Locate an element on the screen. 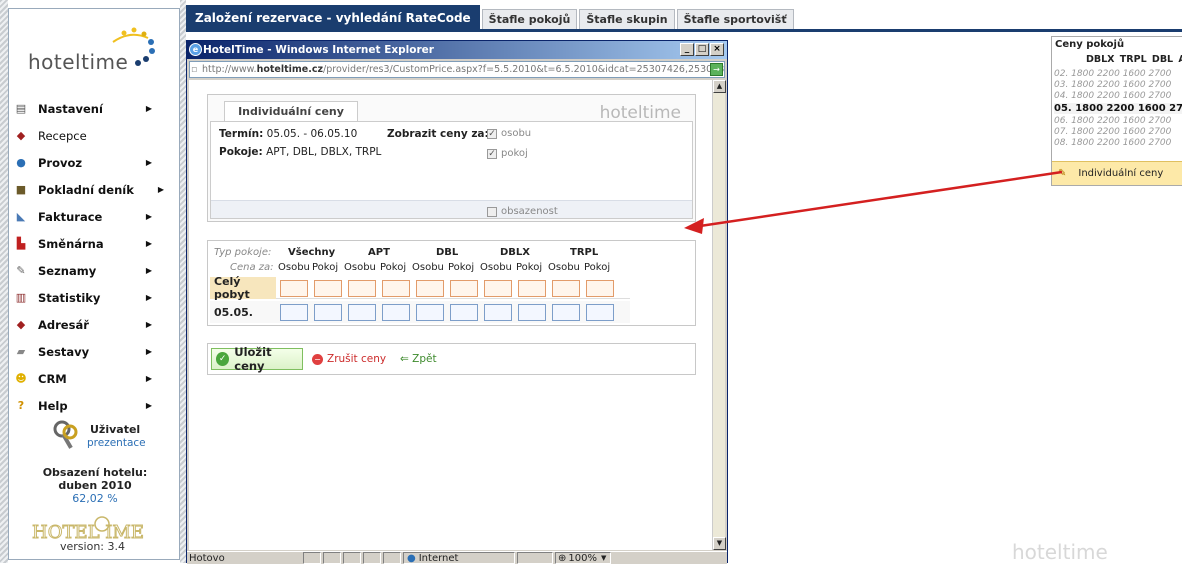 Image resolution: width=1182 pixels, height=564 pixels. hoteltime-watermark-bottom: hoteltime is located at coordinates (1060, 552).